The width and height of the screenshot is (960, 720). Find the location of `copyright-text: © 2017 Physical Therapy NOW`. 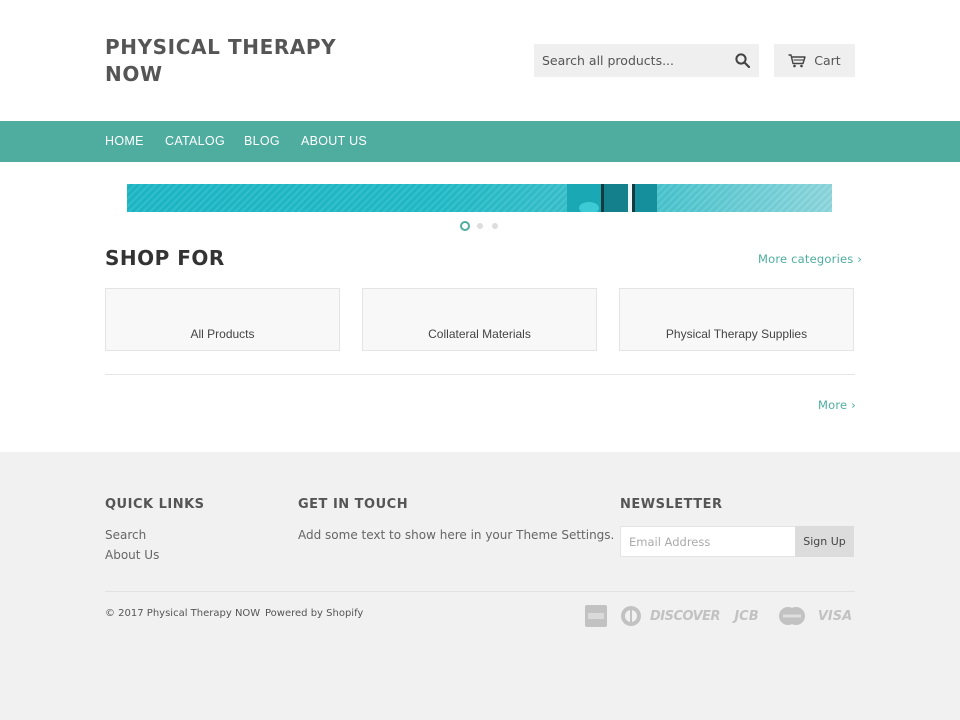

copyright-text: © 2017 Physical Therapy NOW is located at coordinates (183, 613).